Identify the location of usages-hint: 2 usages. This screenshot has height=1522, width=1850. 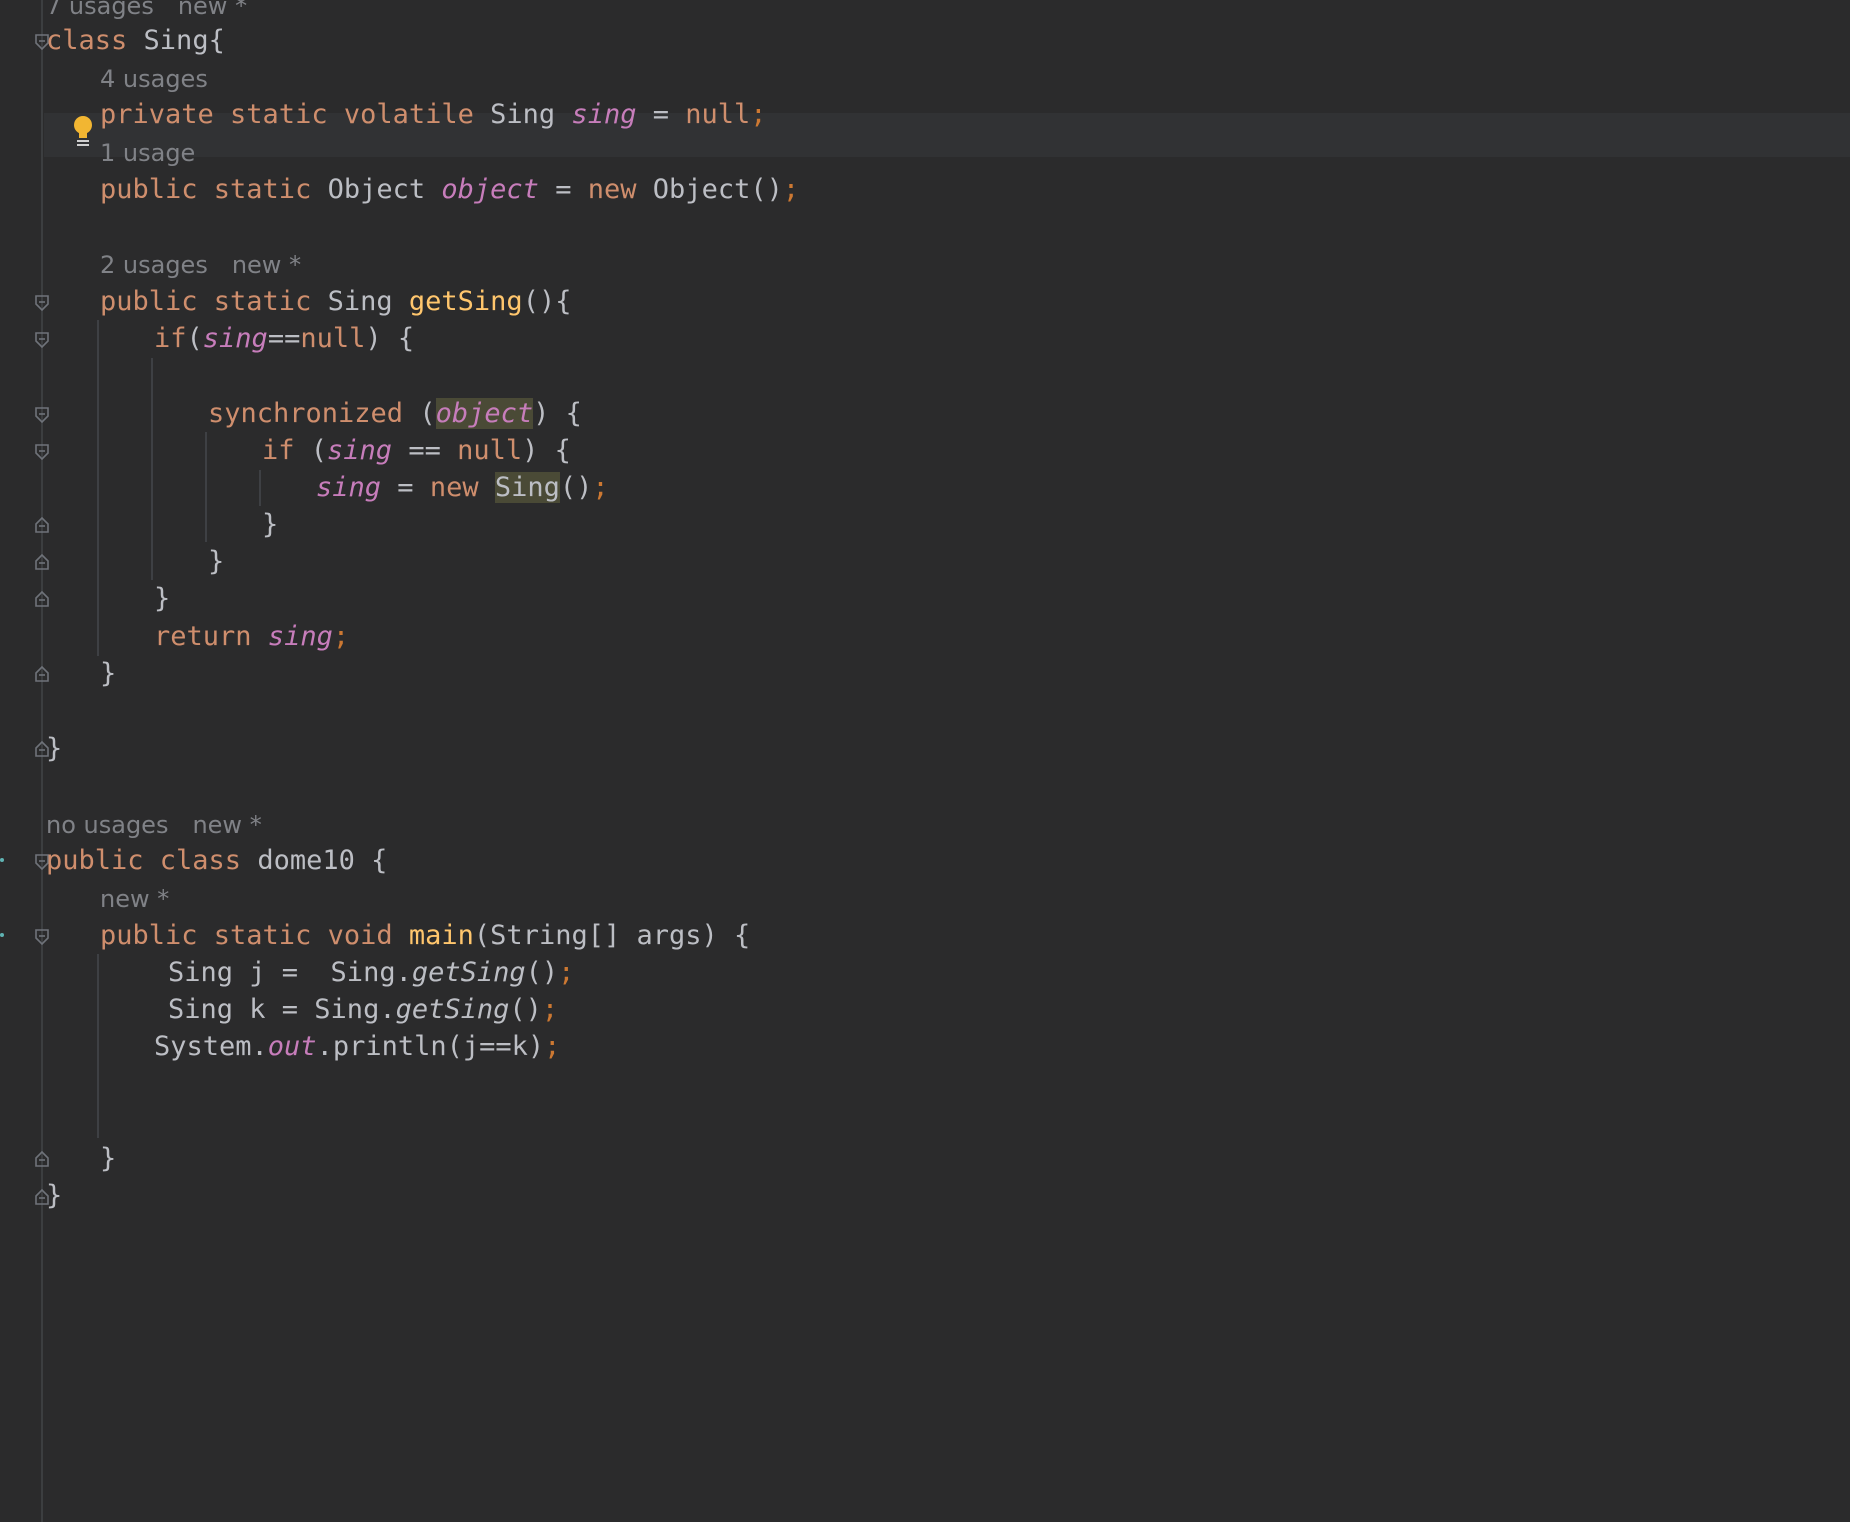
(154, 265).